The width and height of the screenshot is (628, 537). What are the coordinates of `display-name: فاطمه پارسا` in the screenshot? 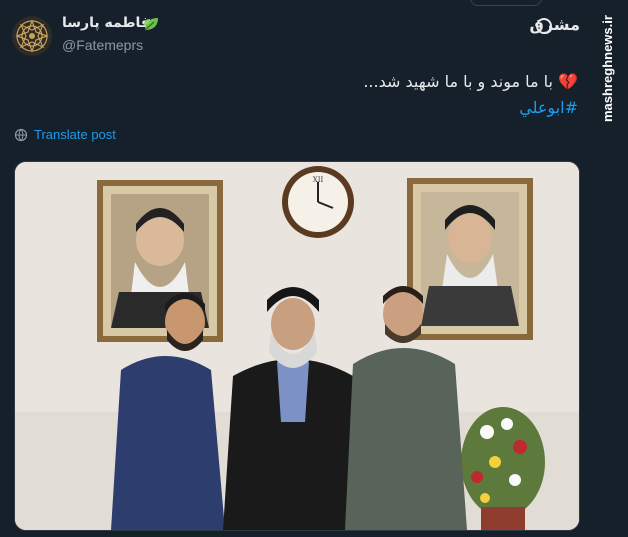 It's located at (106, 23).